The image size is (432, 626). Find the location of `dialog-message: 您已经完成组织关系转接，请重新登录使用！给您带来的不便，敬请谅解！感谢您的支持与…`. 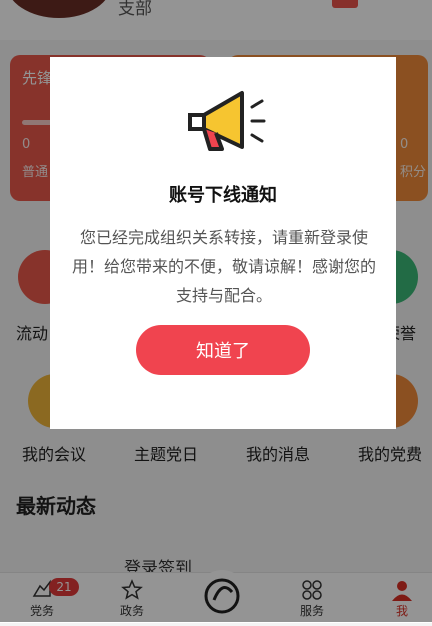

dialog-message: 您已经完成组织关系转接，请重新登录使用！给您带来的不便，敬请谅解！感谢您的支持与… is located at coordinates (223, 266).